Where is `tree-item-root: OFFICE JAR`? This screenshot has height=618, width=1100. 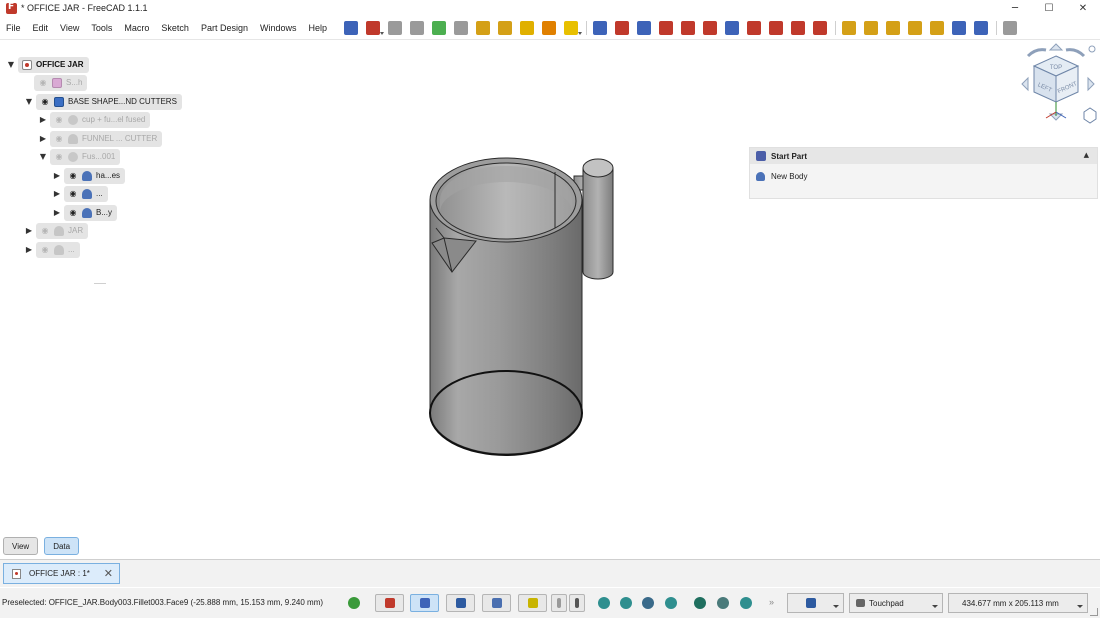 tree-item-root: OFFICE JAR is located at coordinates (53, 64).